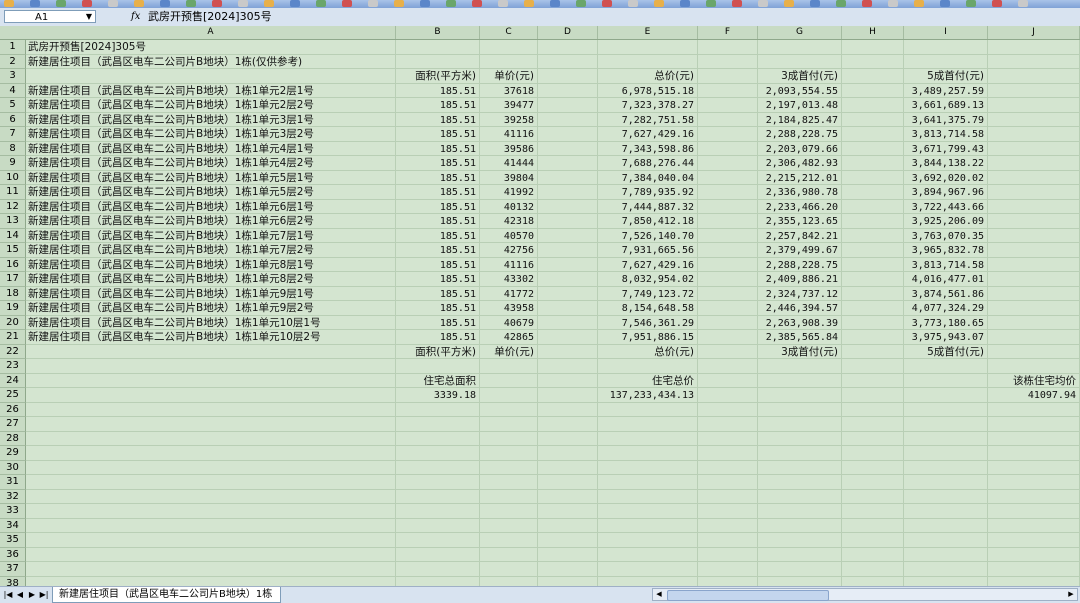  What do you see at coordinates (800, 105) in the screenshot?
I see `cell: 2,197,013.48` at bounding box center [800, 105].